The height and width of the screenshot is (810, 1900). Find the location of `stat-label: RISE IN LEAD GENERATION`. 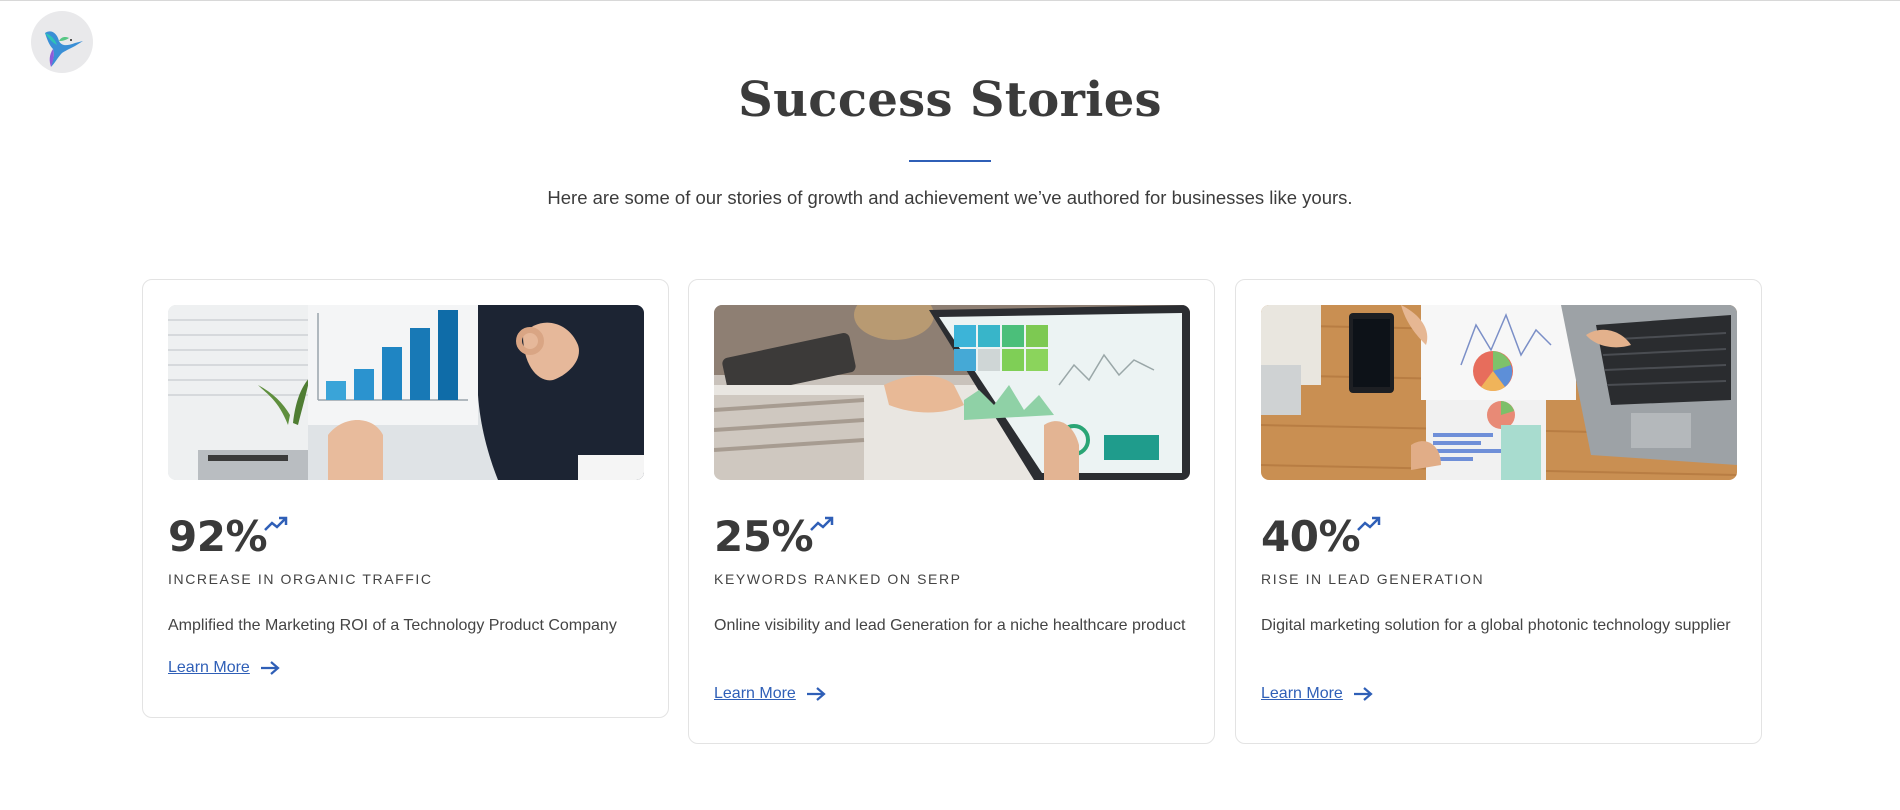

stat-label: RISE IN LEAD GENERATION is located at coordinates (1373, 579).